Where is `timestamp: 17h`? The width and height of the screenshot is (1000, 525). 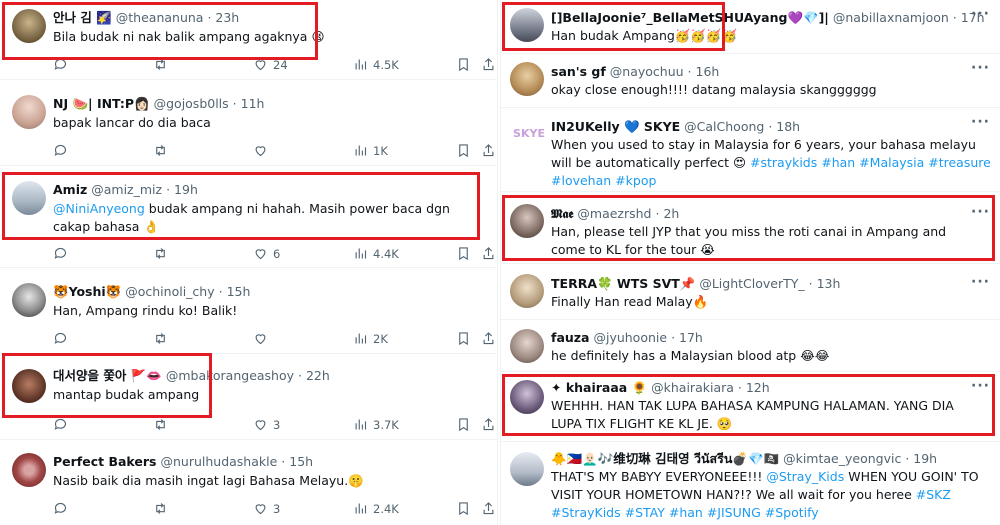 timestamp: 17h is located at coordinates (691, 337).